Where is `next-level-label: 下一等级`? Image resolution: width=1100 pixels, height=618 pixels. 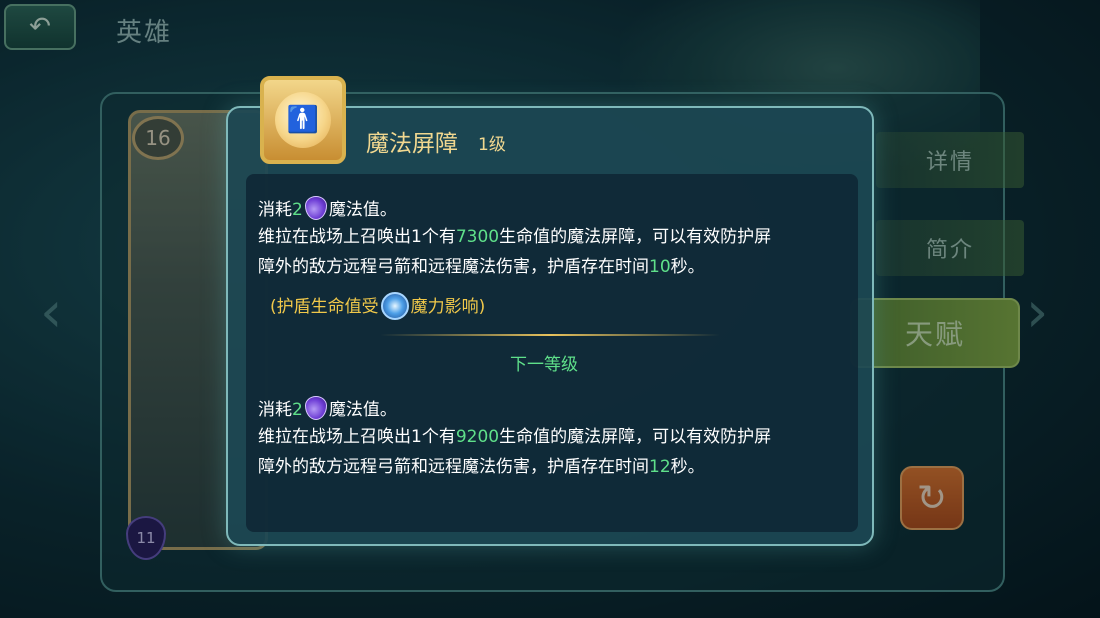 next-level-label: 下一等级 is located at coordinates (544, 365).